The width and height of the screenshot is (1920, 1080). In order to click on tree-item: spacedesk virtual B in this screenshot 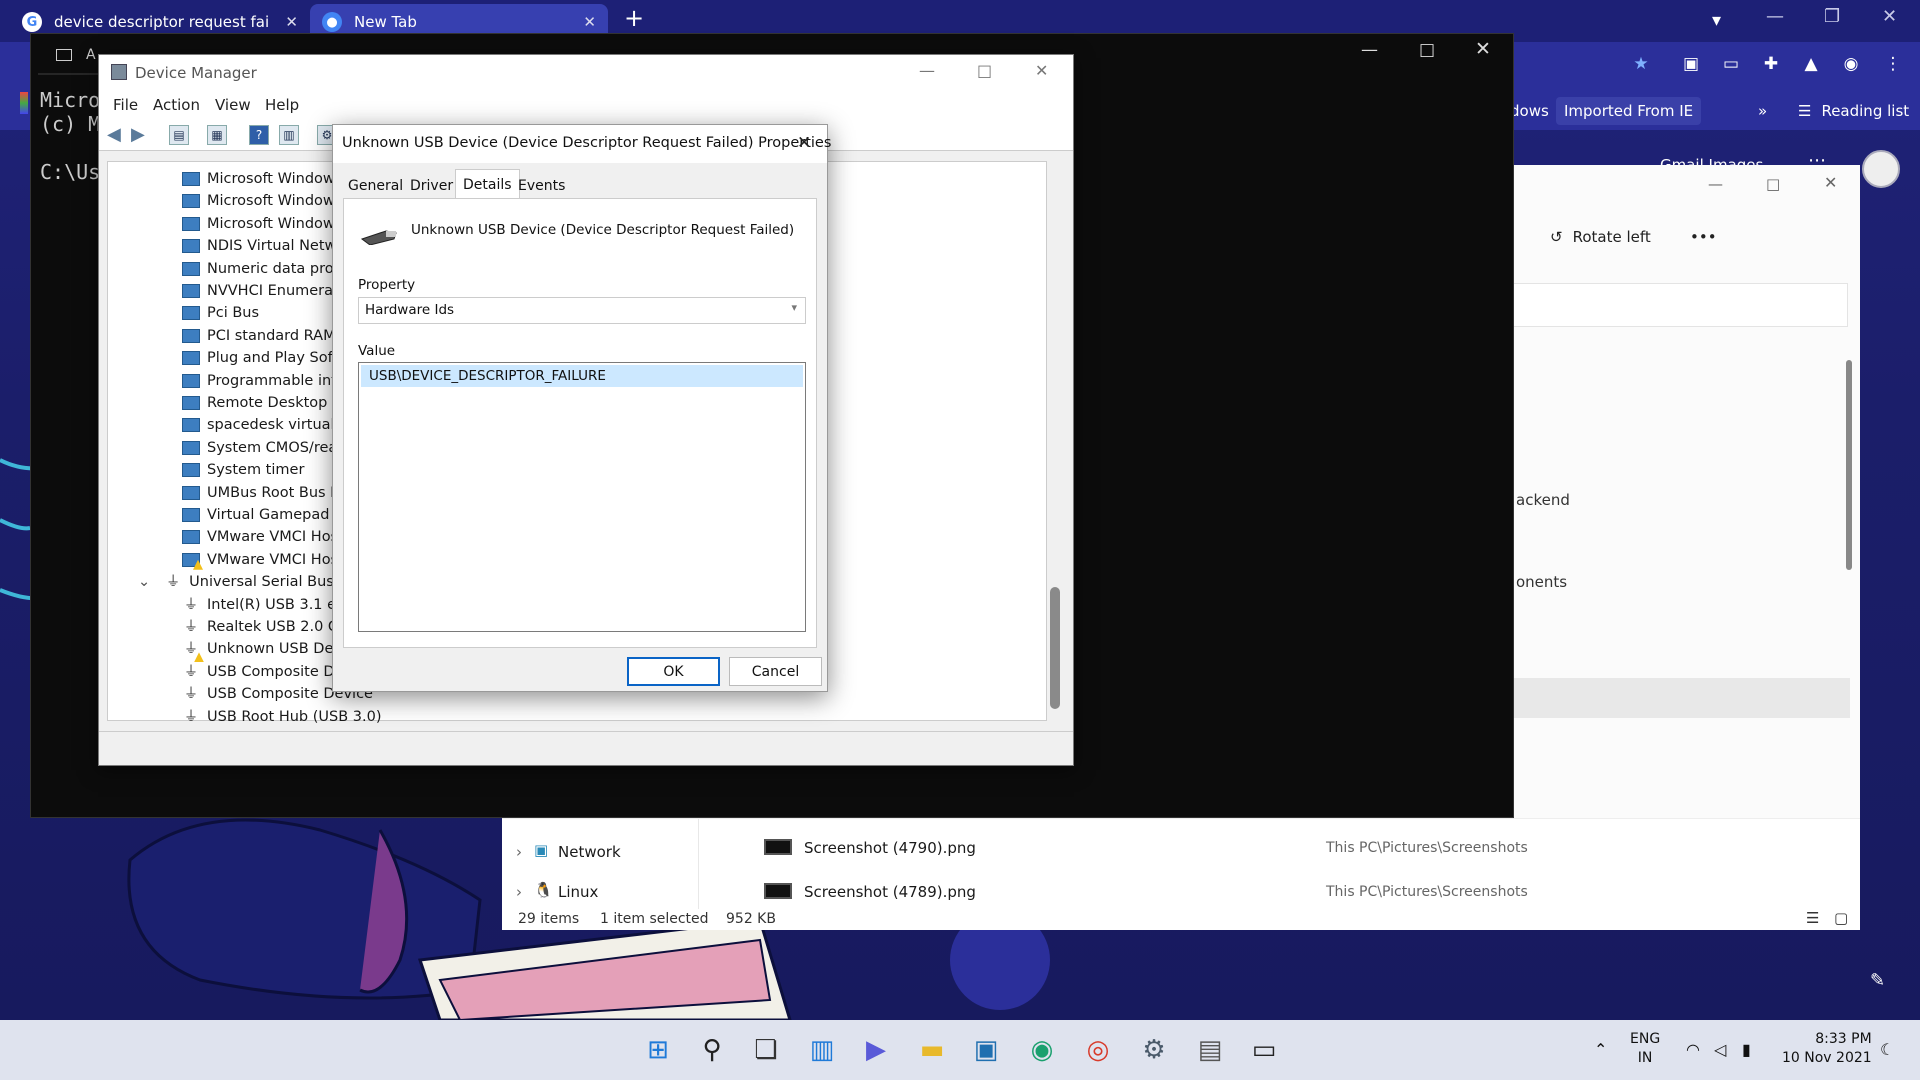, I will do `click(265, 425)`.